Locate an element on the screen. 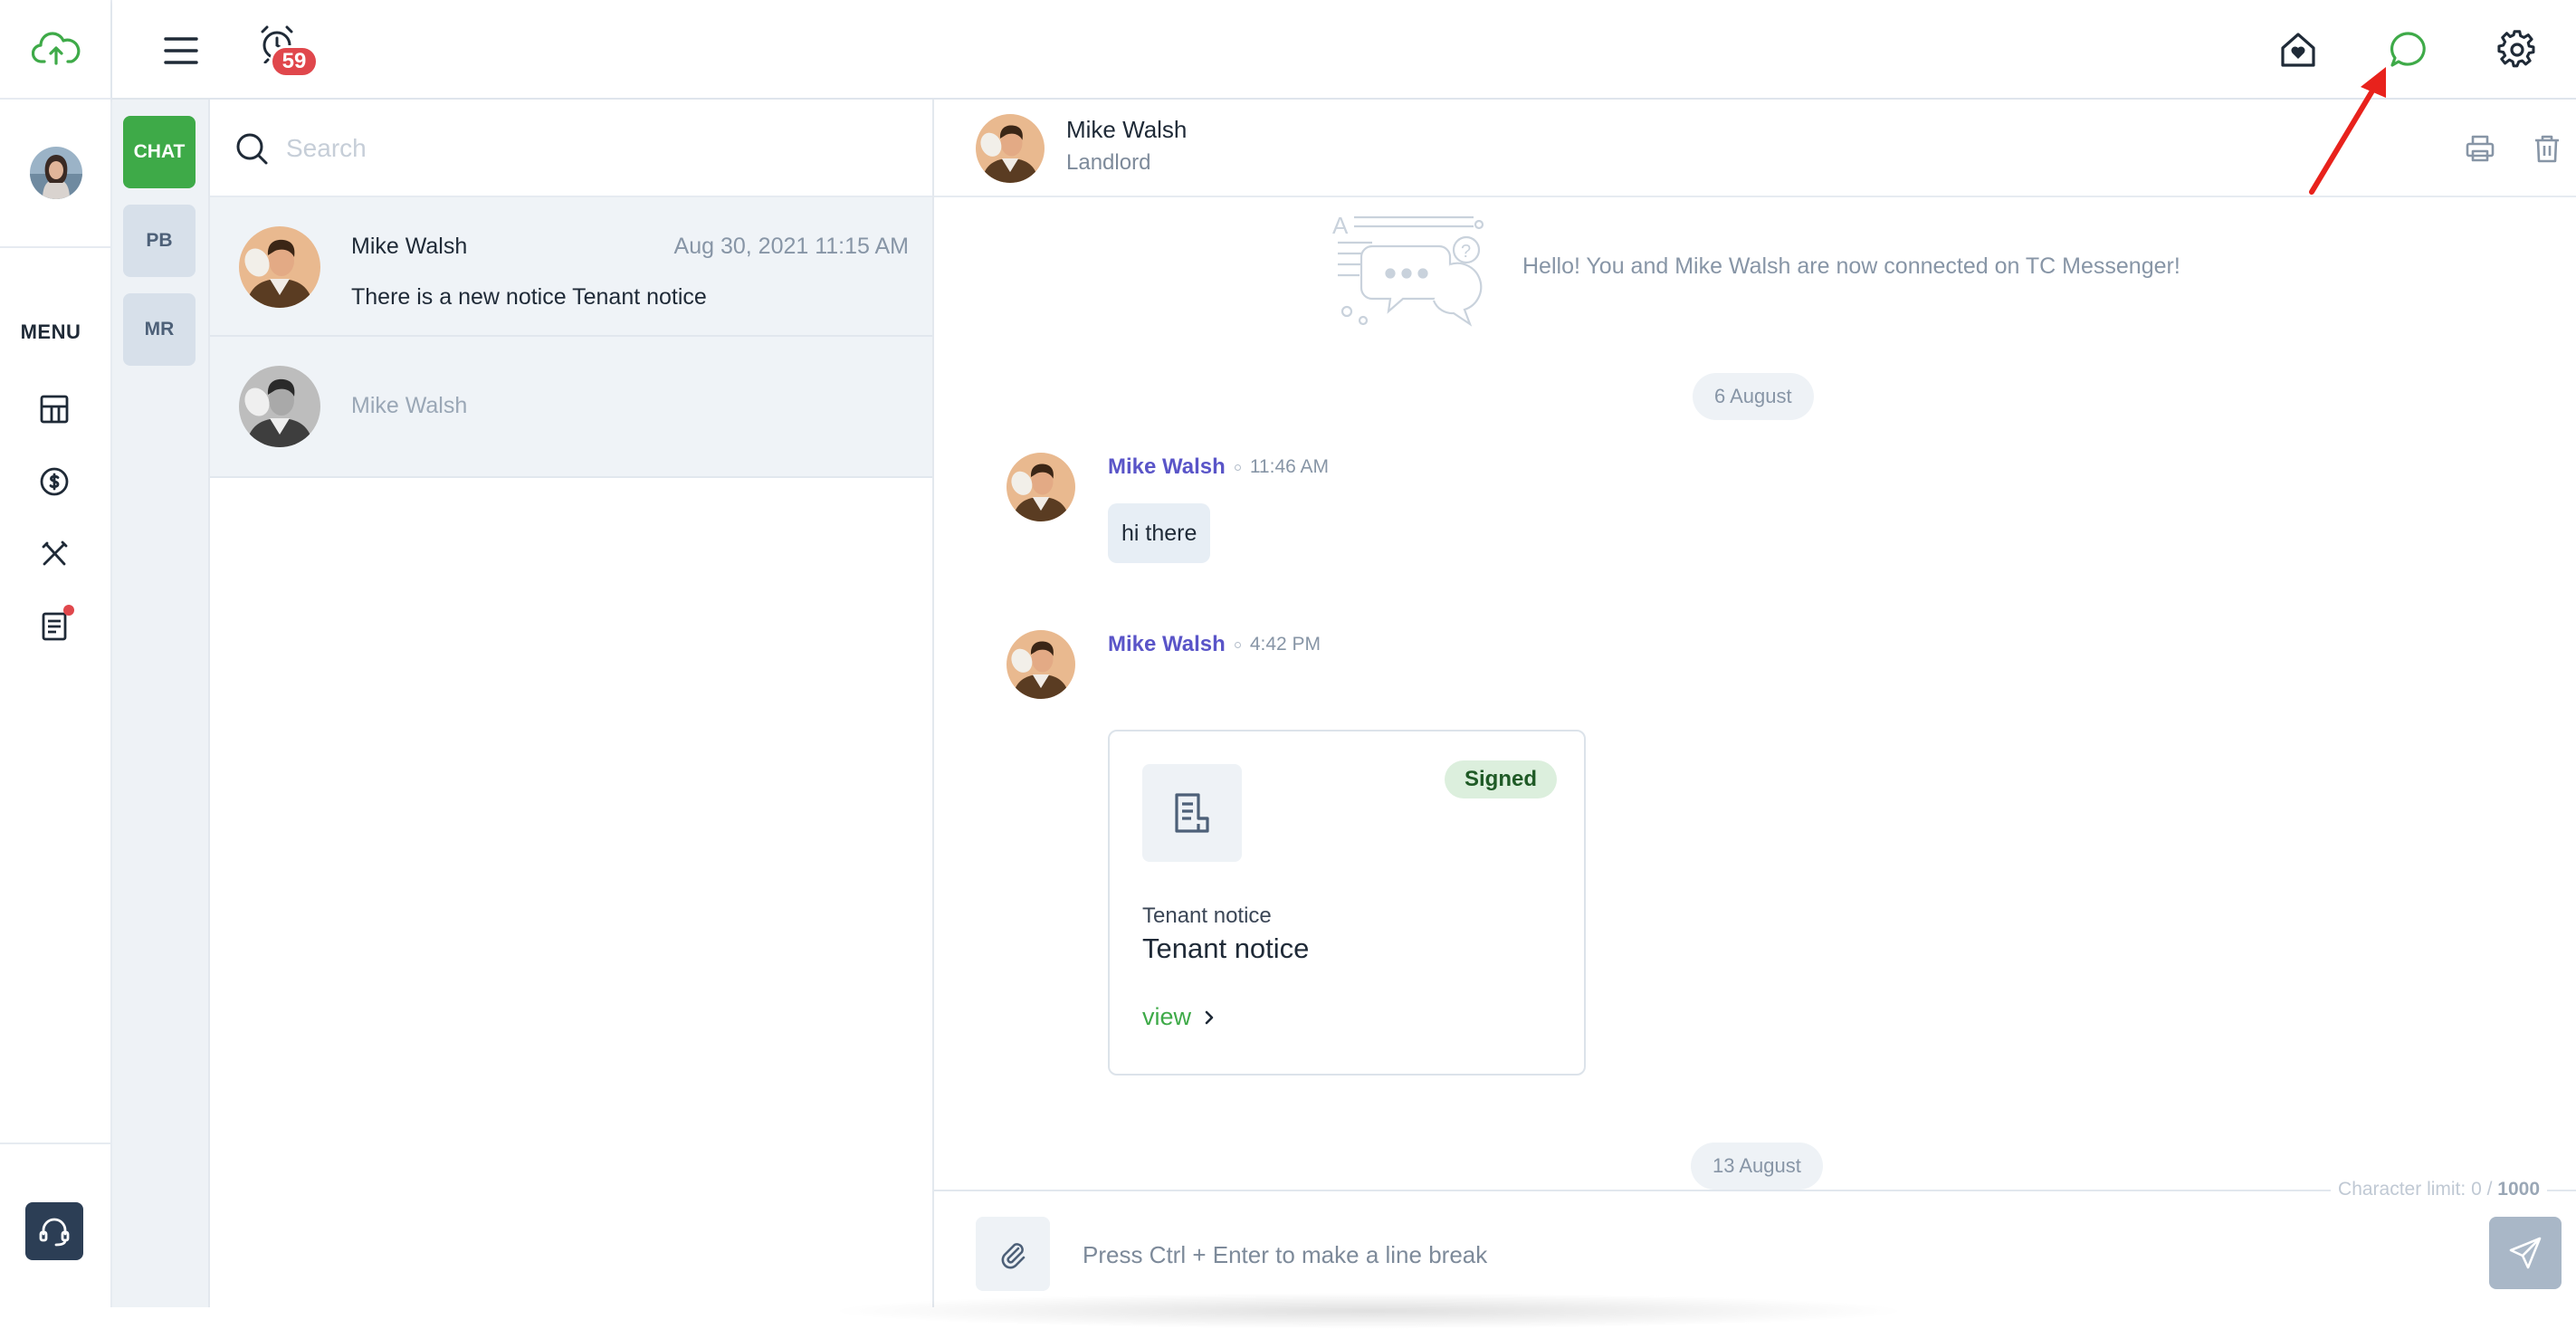  document-title: Tenant notice is located at coordinates (1226, 948).